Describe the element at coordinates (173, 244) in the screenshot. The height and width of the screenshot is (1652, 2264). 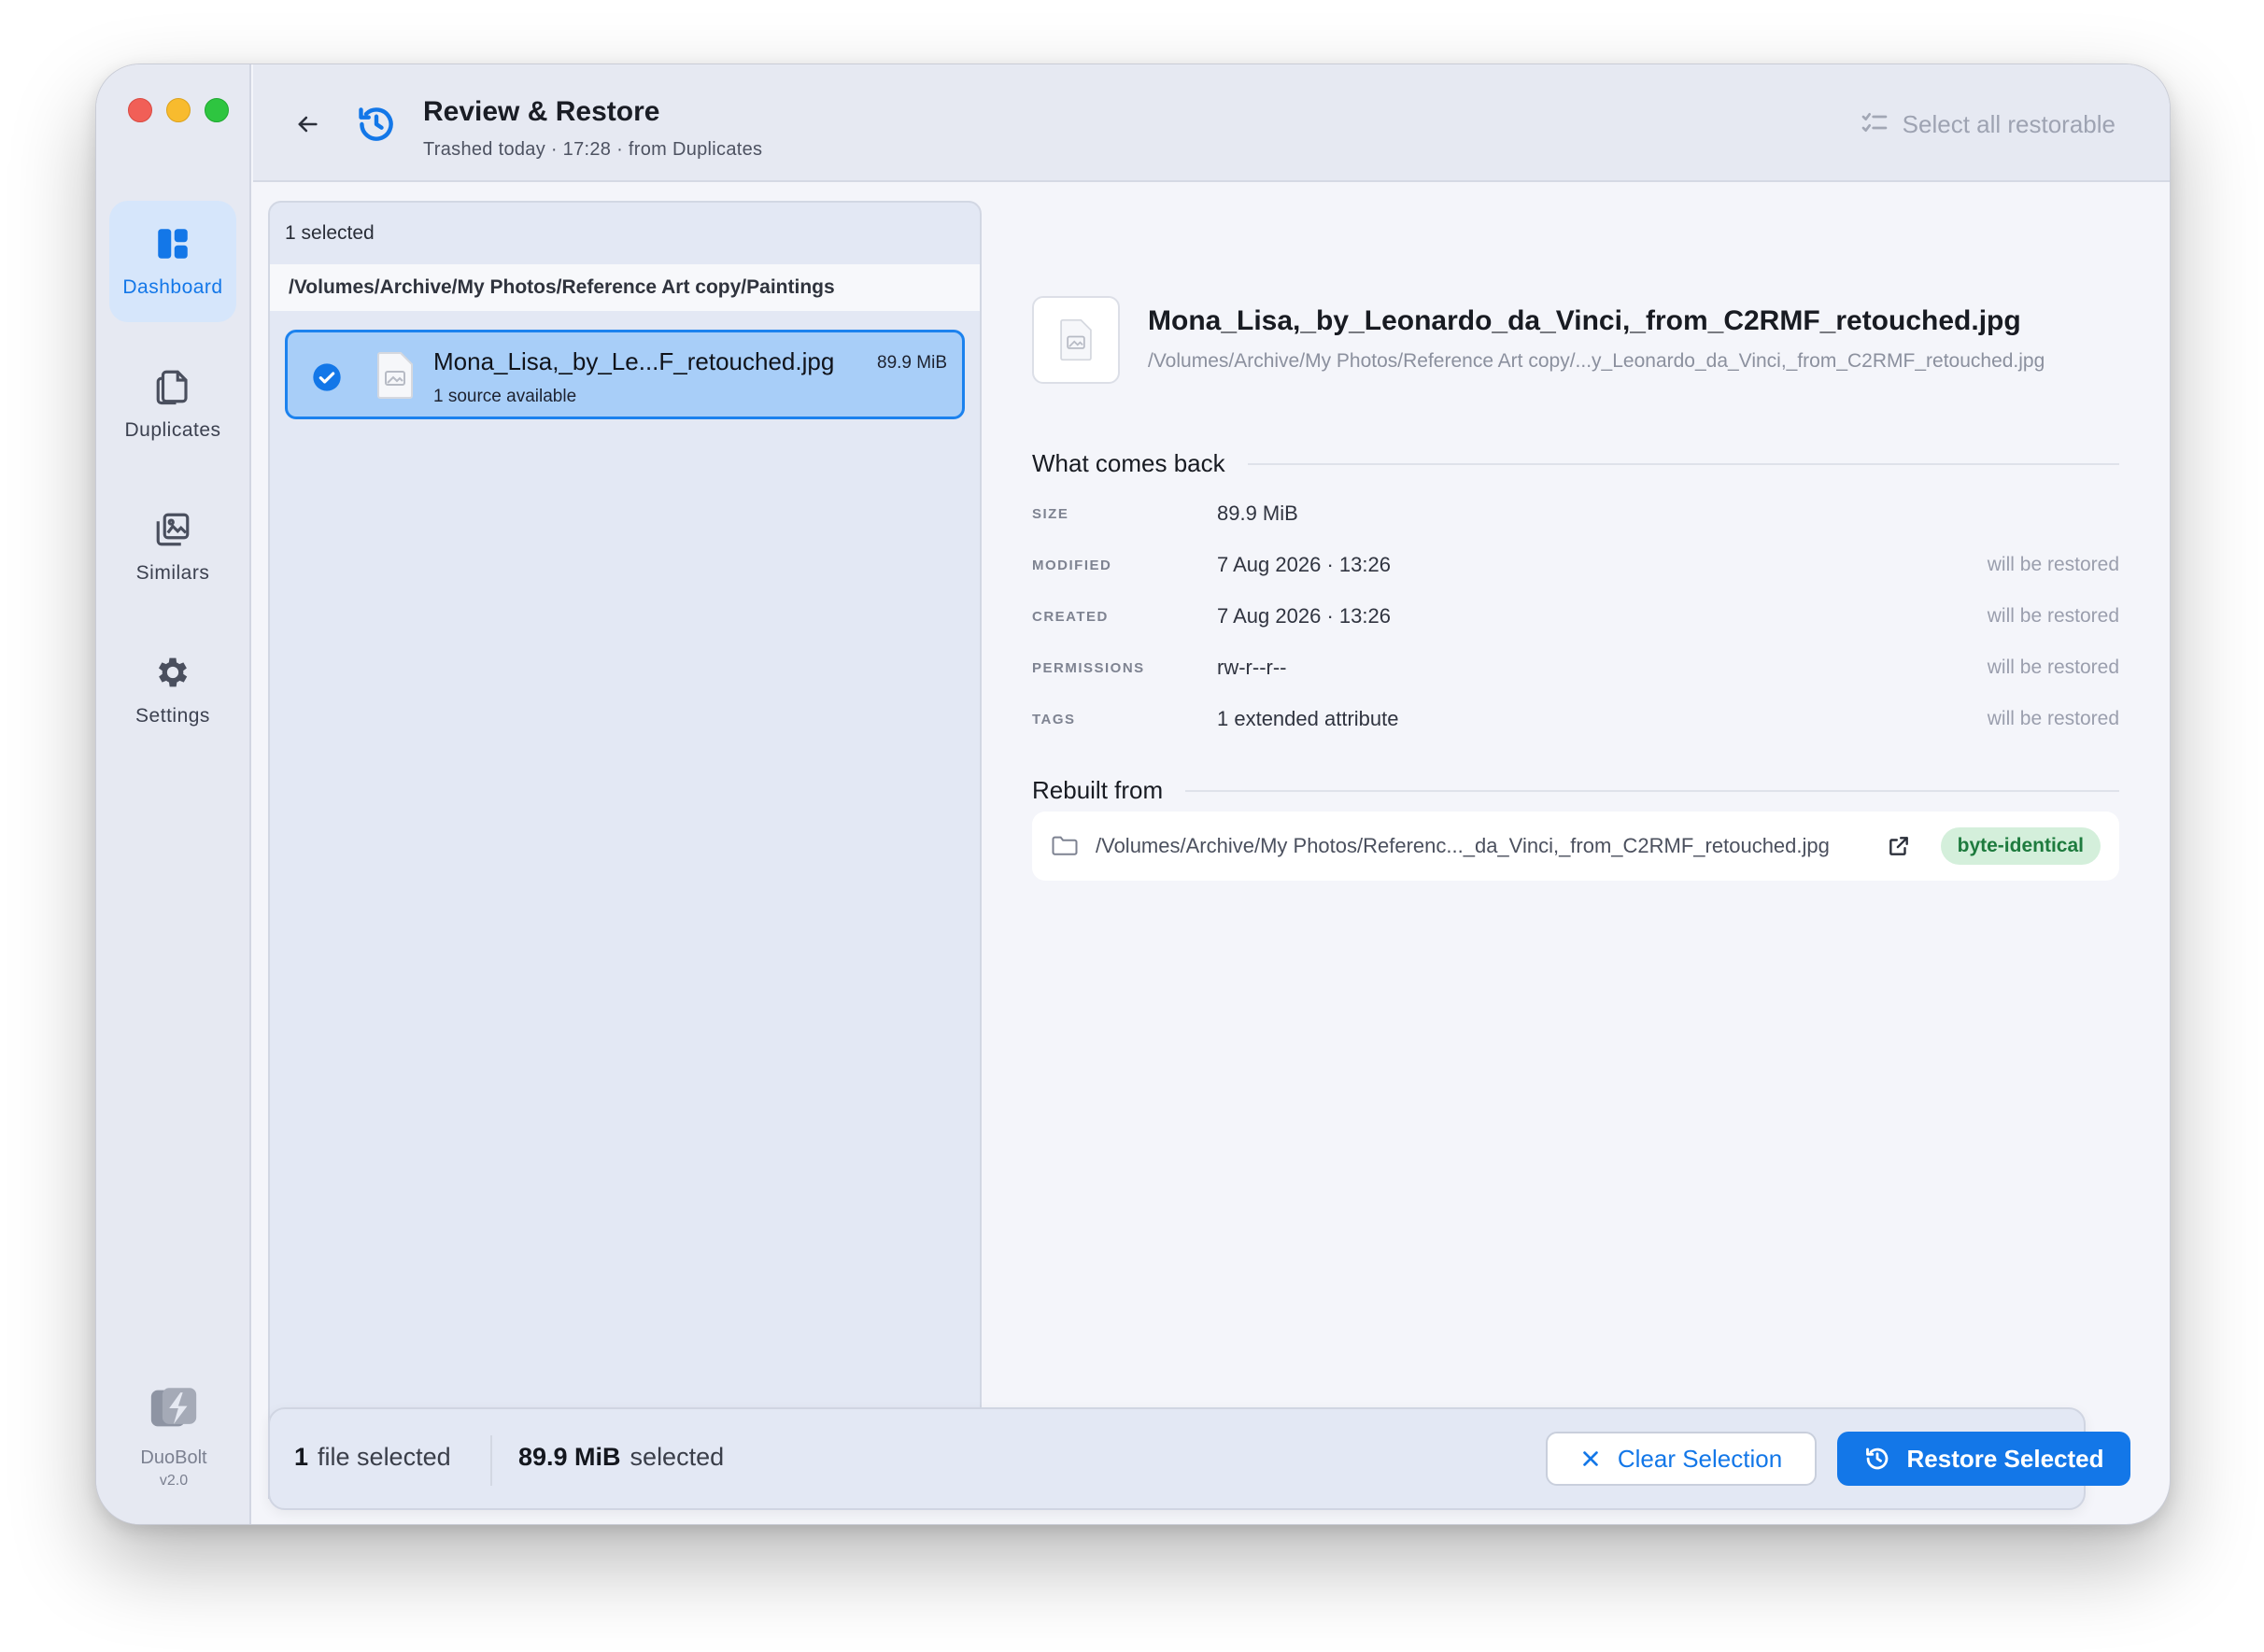
I see `dashboard-icon` at that location.